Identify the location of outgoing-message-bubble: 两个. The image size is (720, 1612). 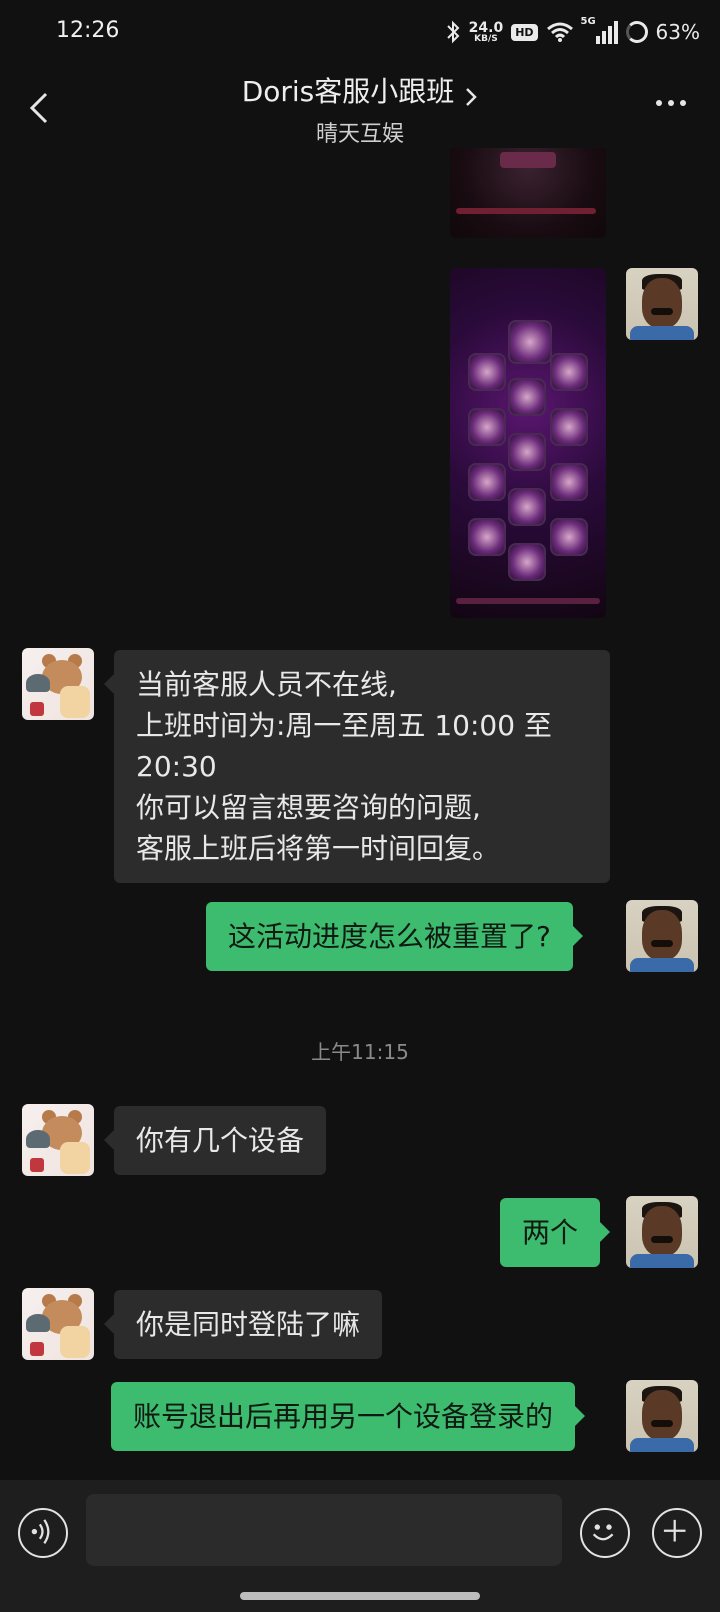
(555, 1232).